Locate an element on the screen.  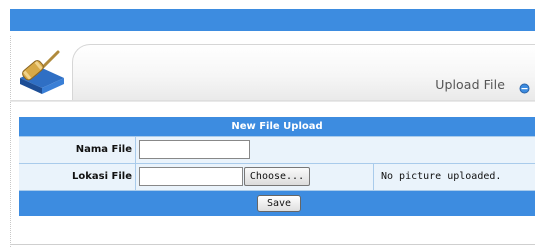
bottom-divider is located at coordinates (272, 244).